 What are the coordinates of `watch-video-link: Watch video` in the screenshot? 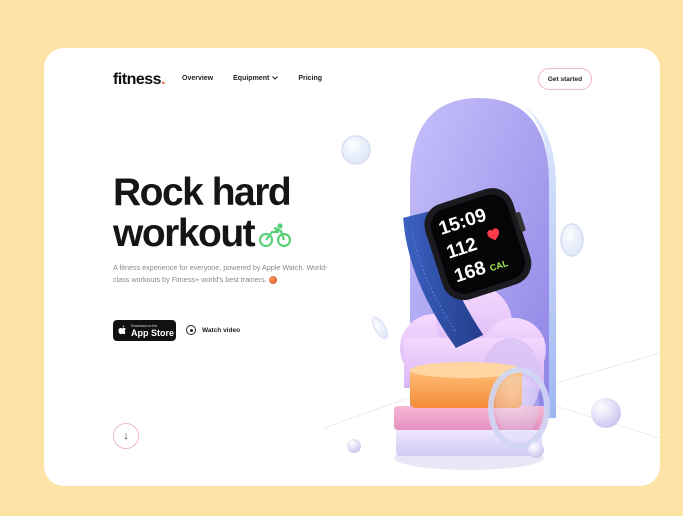 It's located at (213, 330).